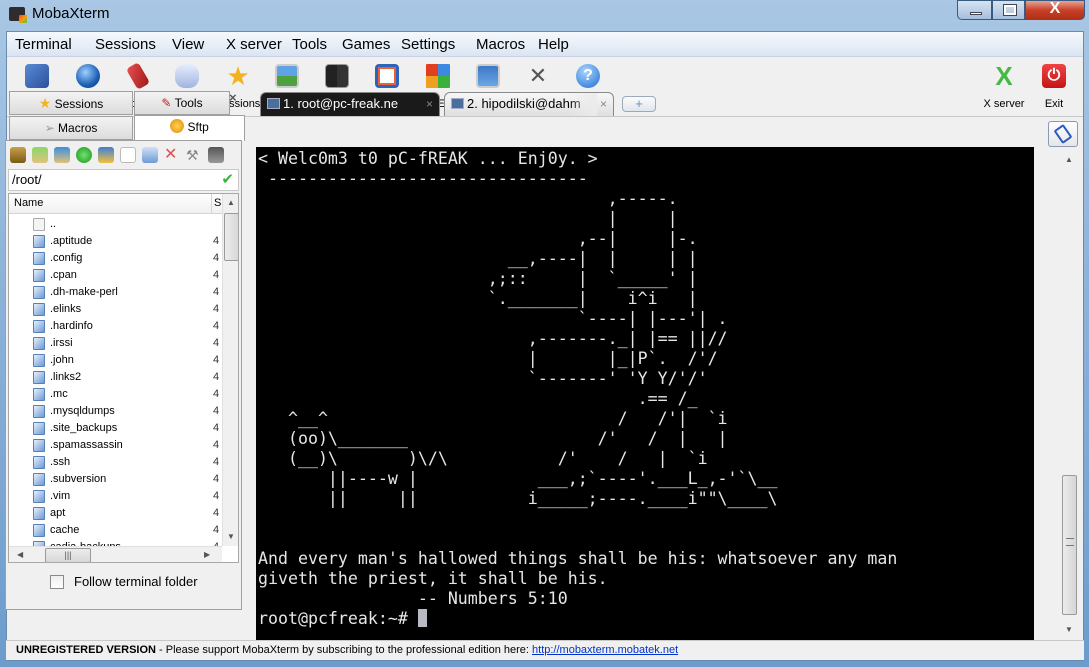 Image resolution: width=1089 pixels, height=667 pixels. What do you see at coordinates (84, 155) in the screenshot?
I see `refresh-icon` at bounding box center [84, 155].